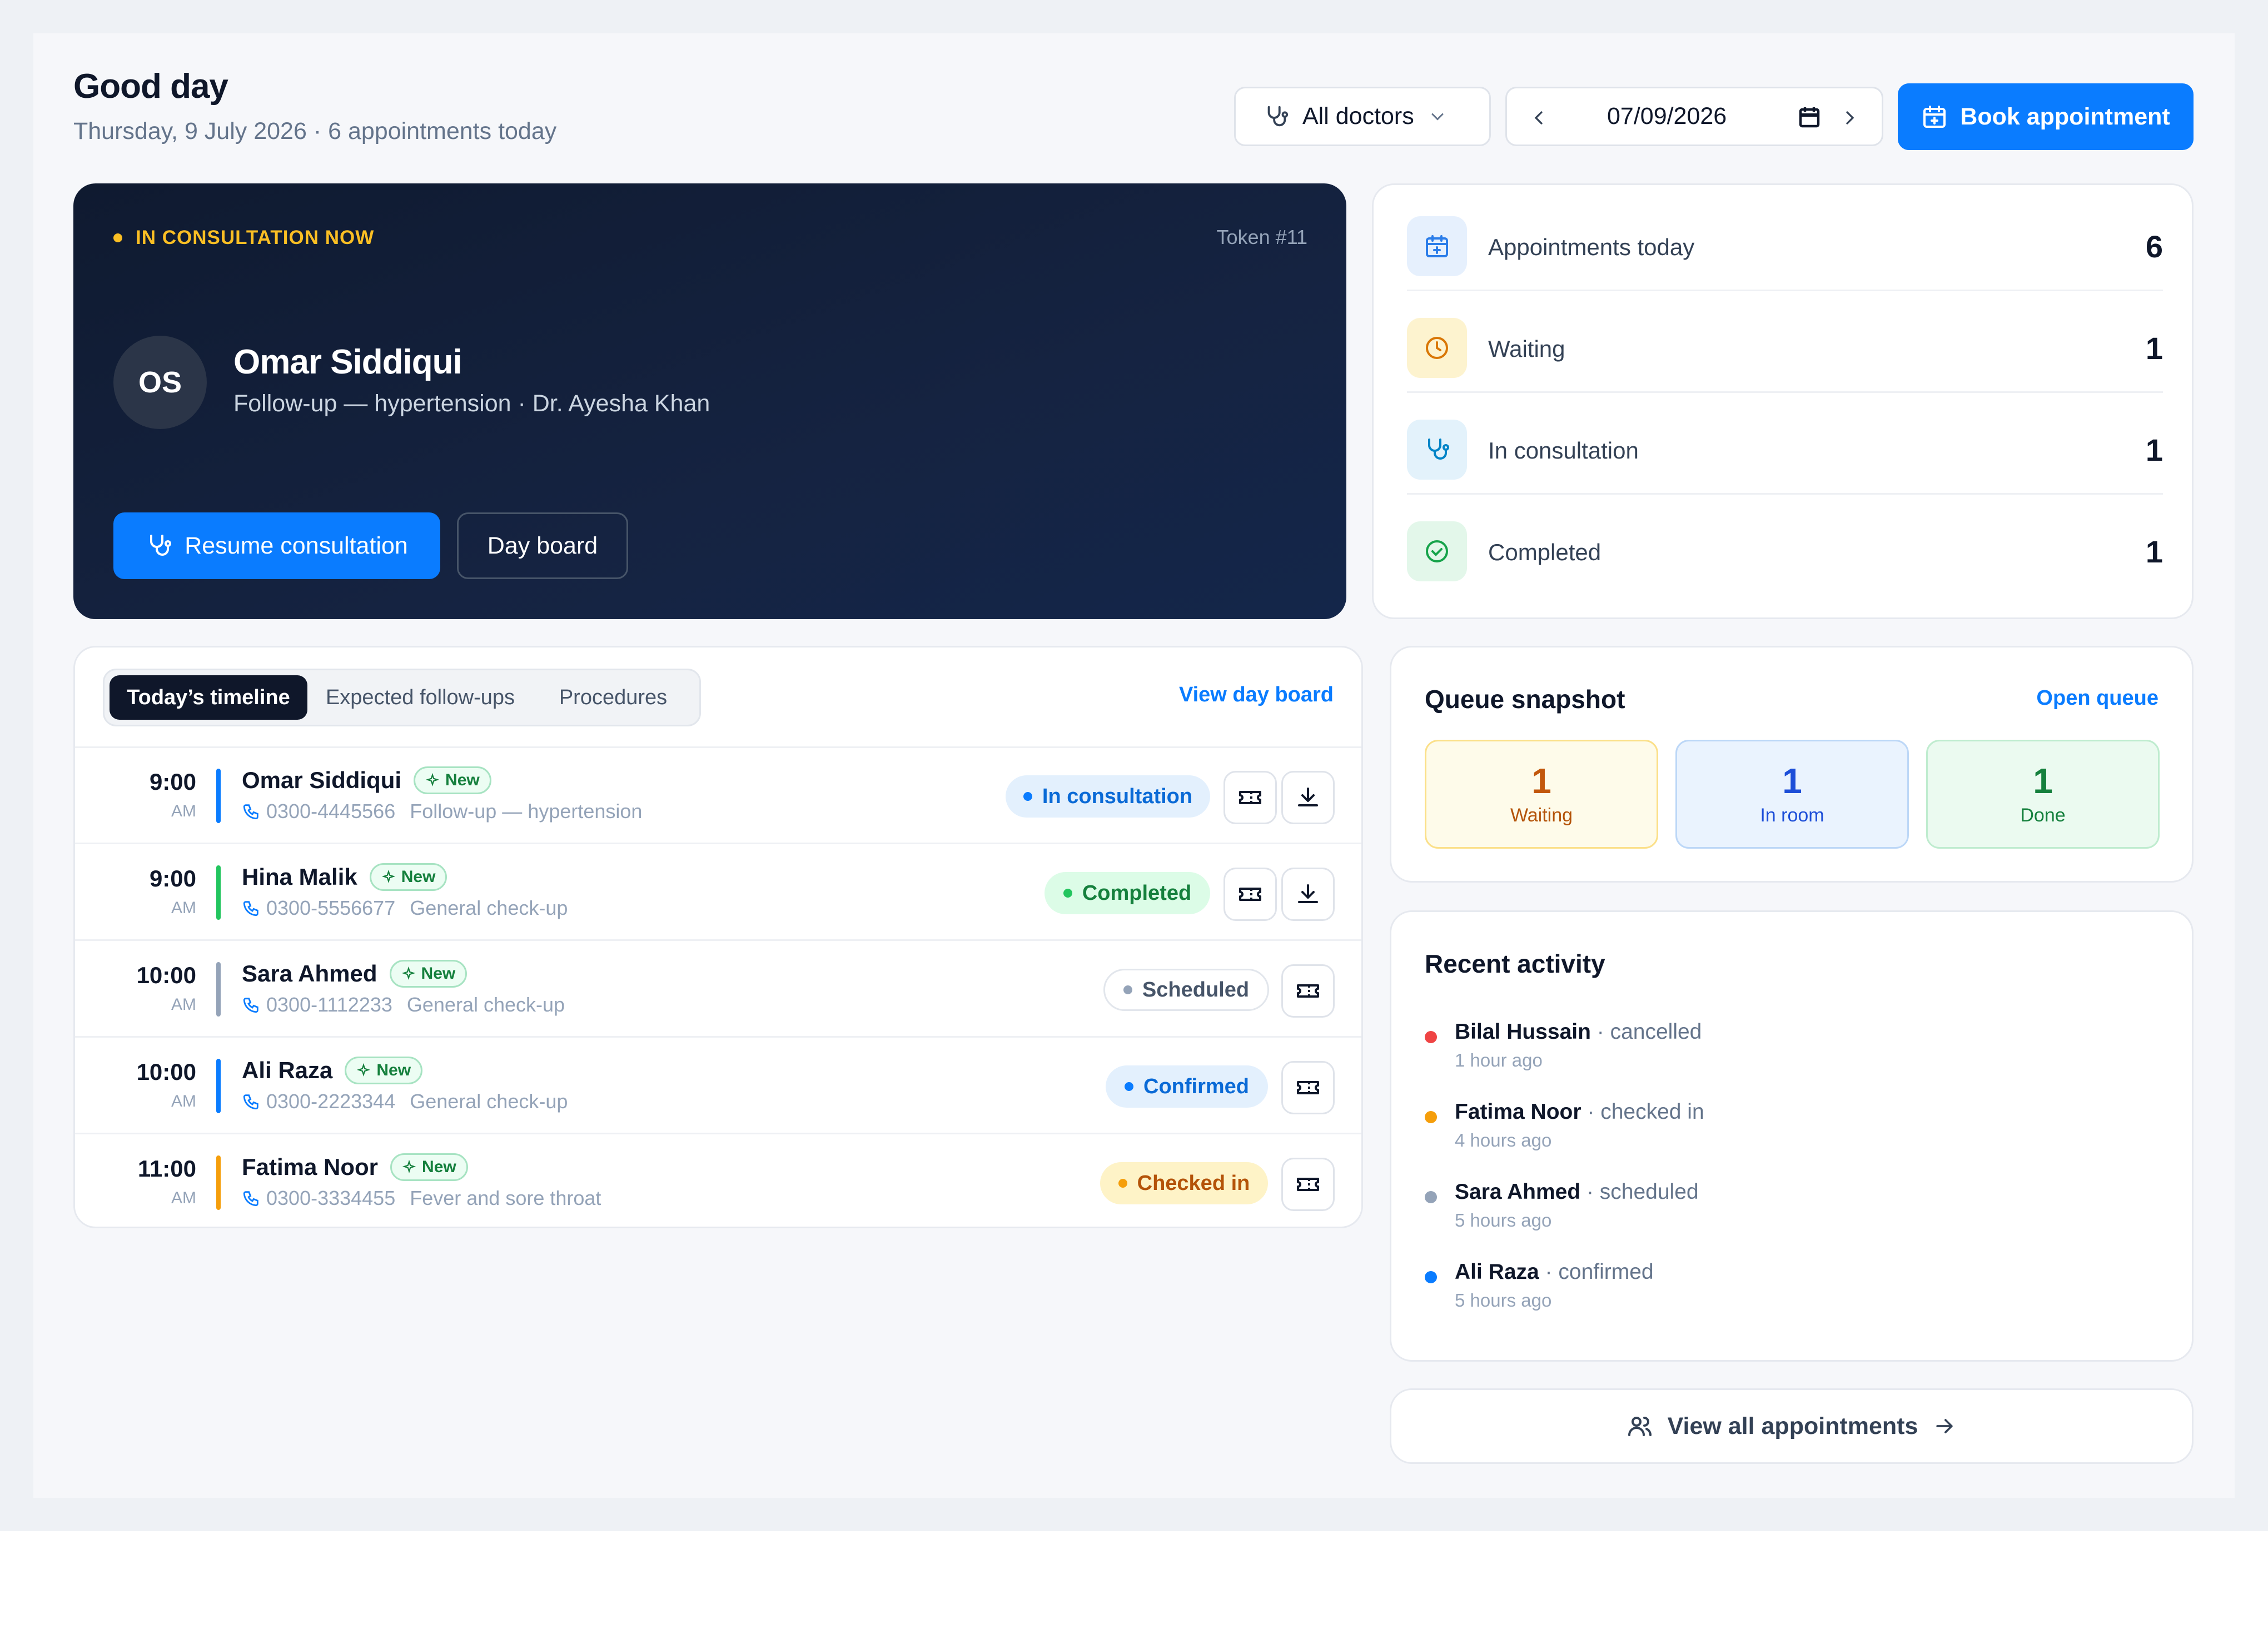 The height and width of the screenshot is (1634, 2268). I want to click on patient-name-group: Fatima Noor New, so click(355, 1167).